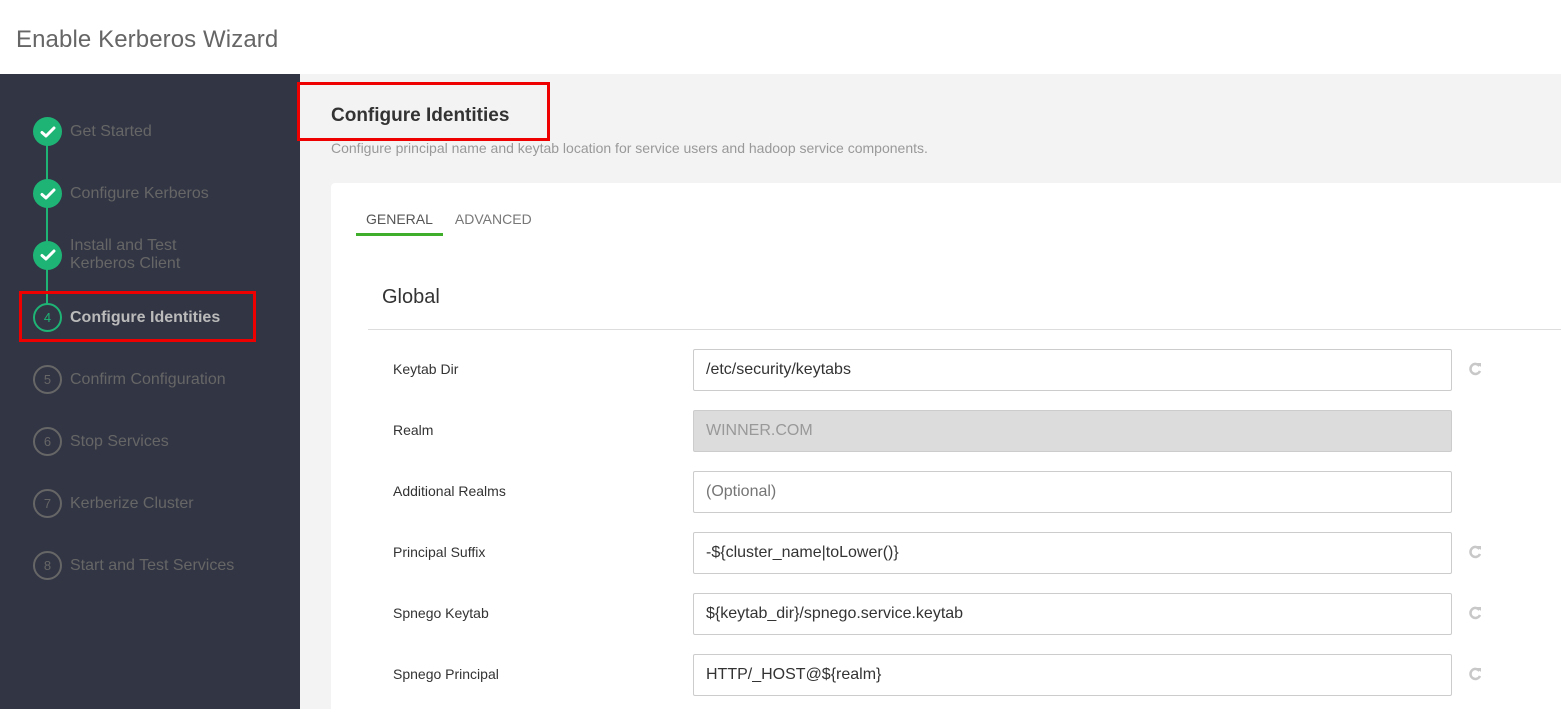 This screenshot has width=1561, height=723. Describe the element at coordinates (119, 441) in the screenshot. I see `step-label: Stop Services` at that location.